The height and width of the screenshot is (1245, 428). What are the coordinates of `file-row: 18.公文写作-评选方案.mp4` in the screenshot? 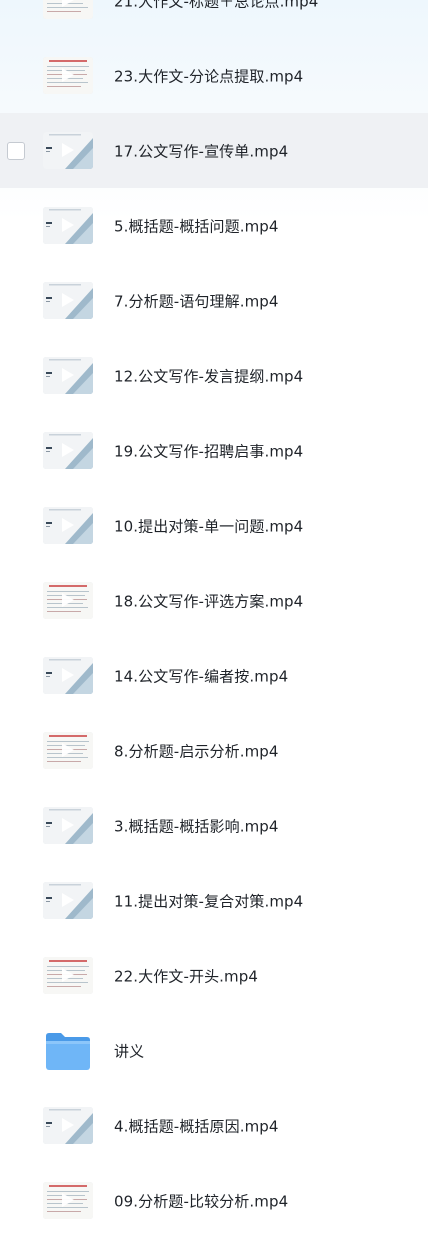 It's located at (214, 600).